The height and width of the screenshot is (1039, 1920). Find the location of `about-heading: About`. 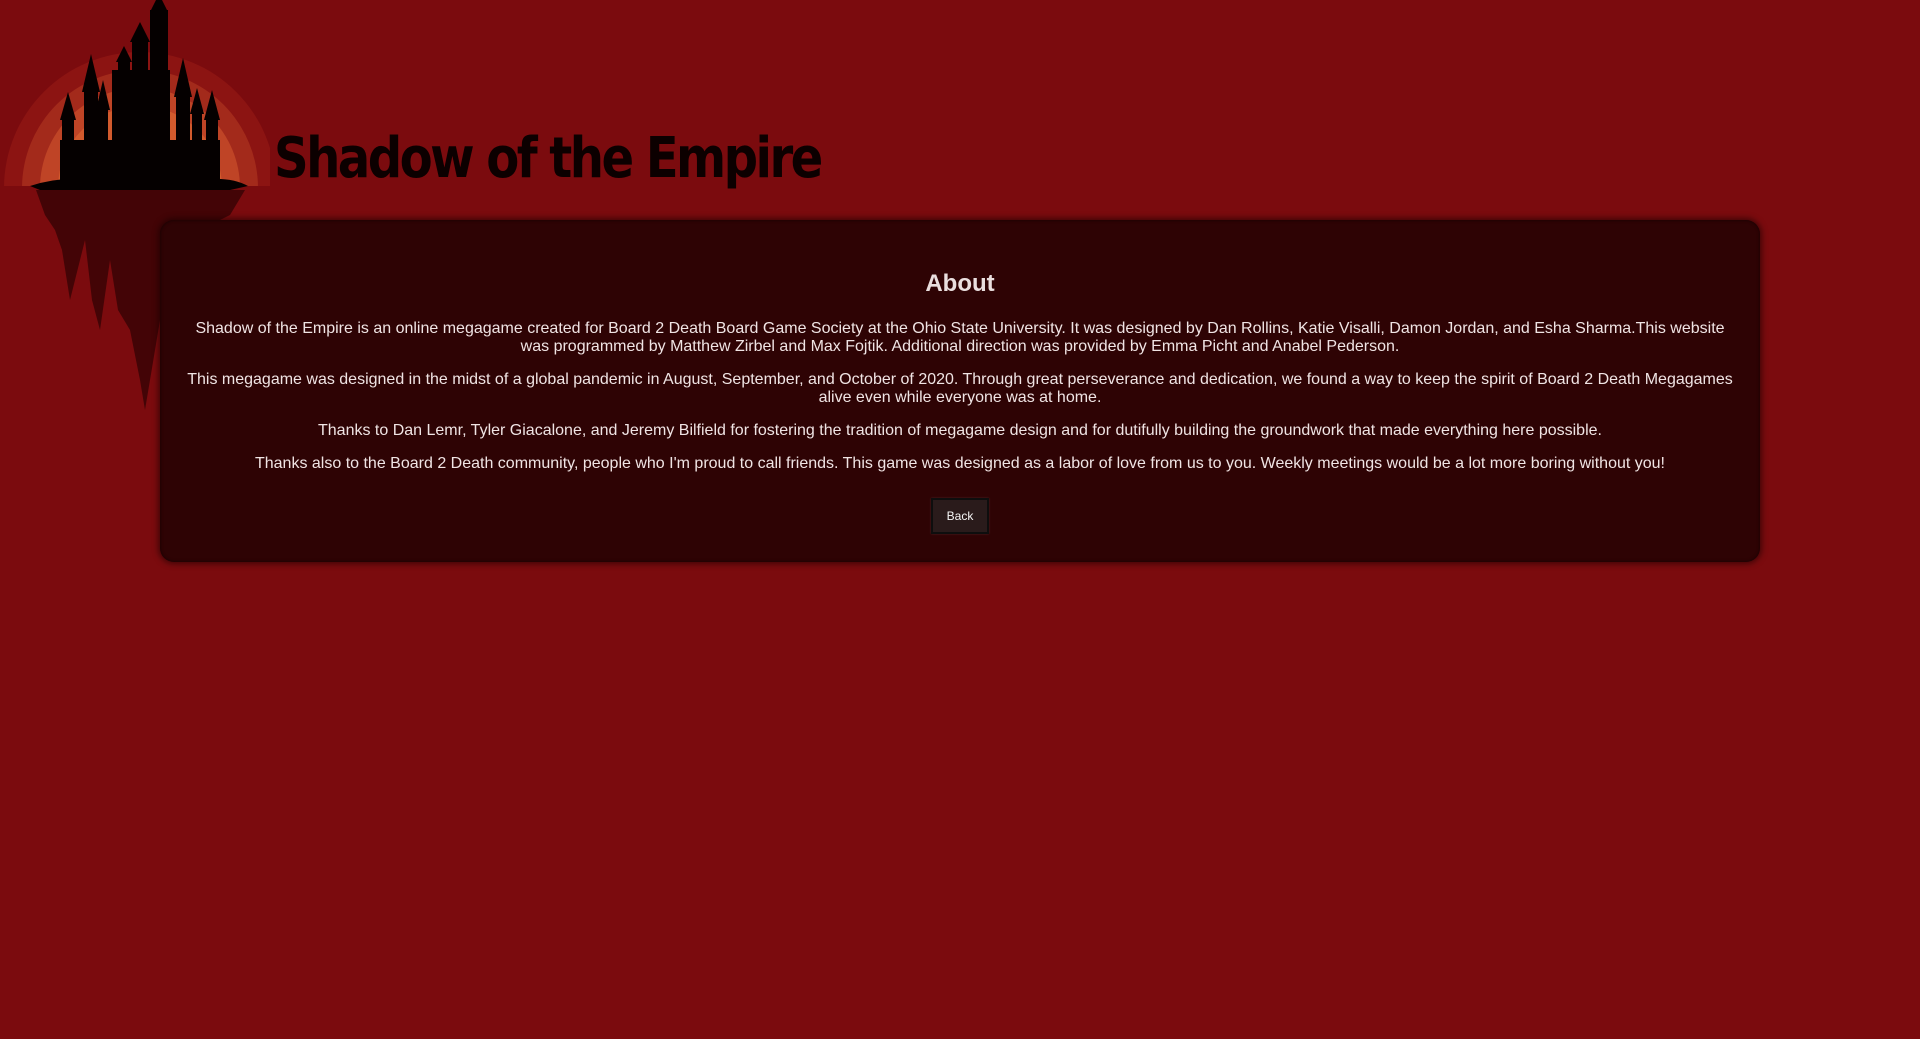

about-heading: About is located at coordinates (960, 283).